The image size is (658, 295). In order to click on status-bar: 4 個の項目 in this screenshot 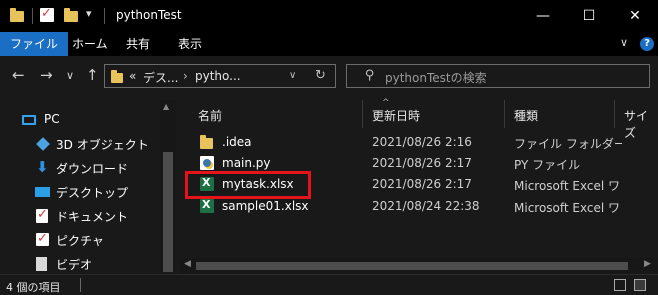, I will do `click(329, 284)`.